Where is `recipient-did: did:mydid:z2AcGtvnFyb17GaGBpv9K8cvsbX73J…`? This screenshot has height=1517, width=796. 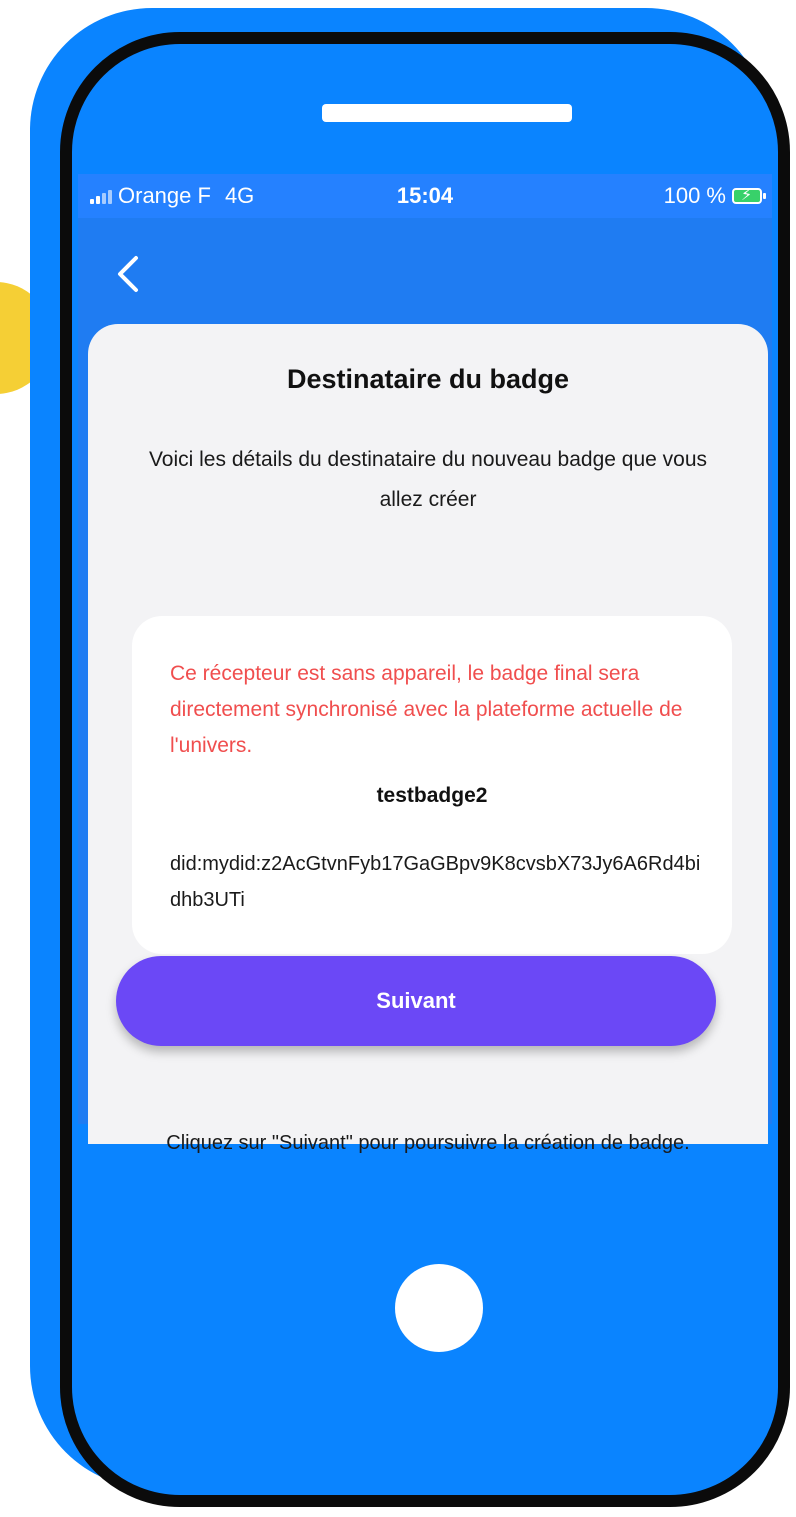
recipient-did: did:mydid:z2AcGtvnFyb17GaGBpv9K8cvsbX73J… is located at coordinates (435, 882).